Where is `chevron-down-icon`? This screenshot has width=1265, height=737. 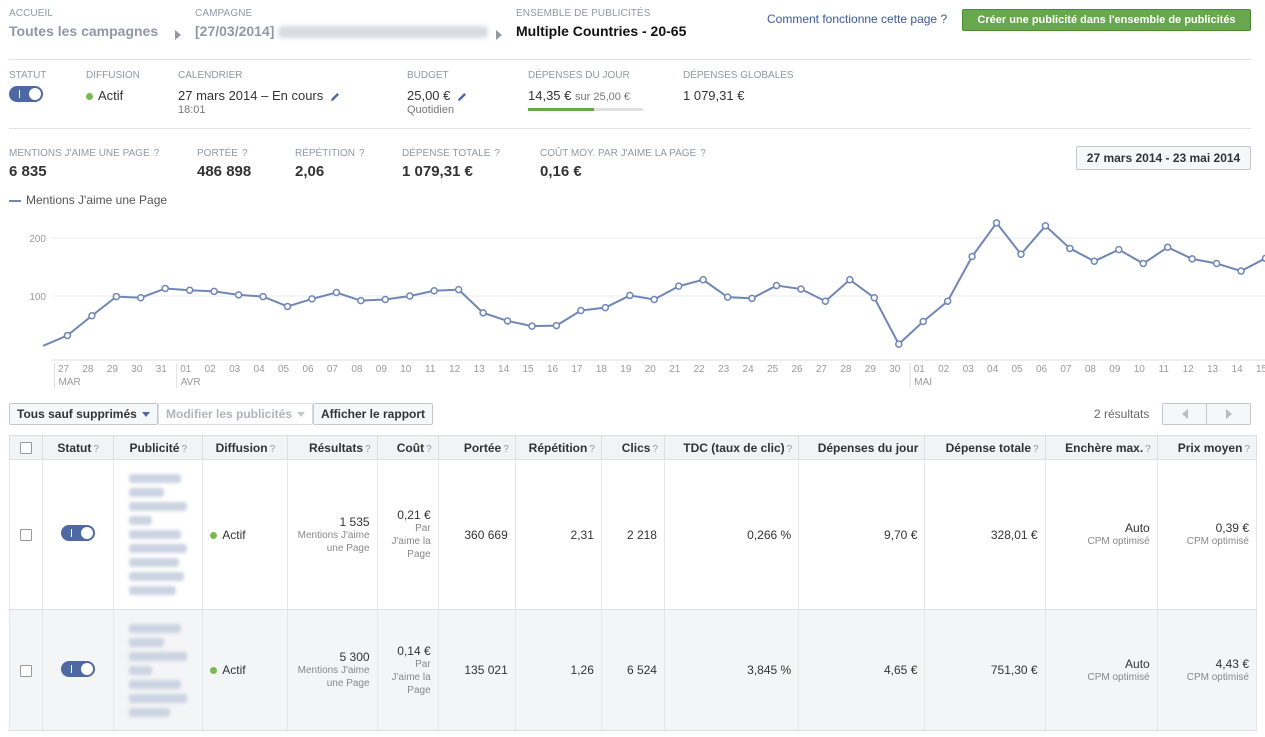 chevron-down-icon is located at coordinates (145, 414).